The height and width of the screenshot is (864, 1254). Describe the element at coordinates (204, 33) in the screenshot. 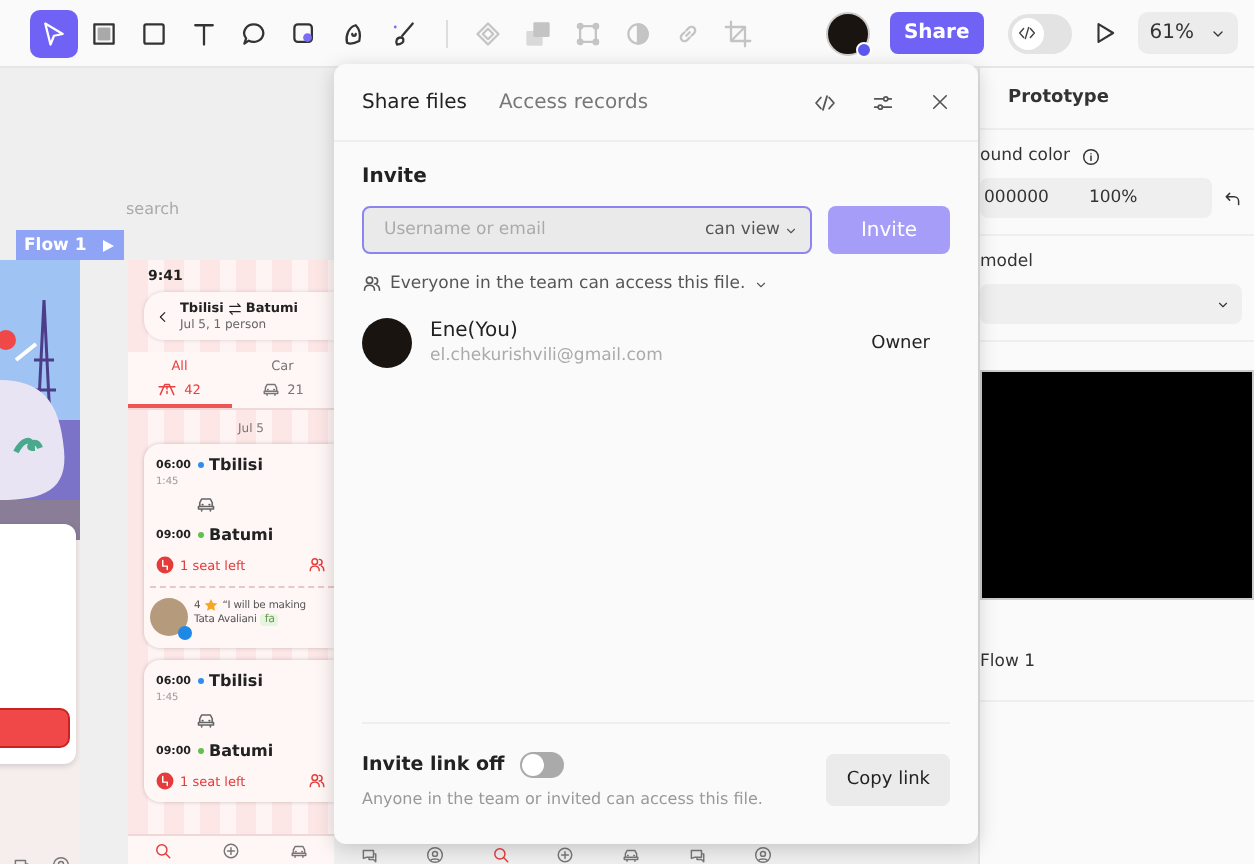

I see `text-icon` at that location.